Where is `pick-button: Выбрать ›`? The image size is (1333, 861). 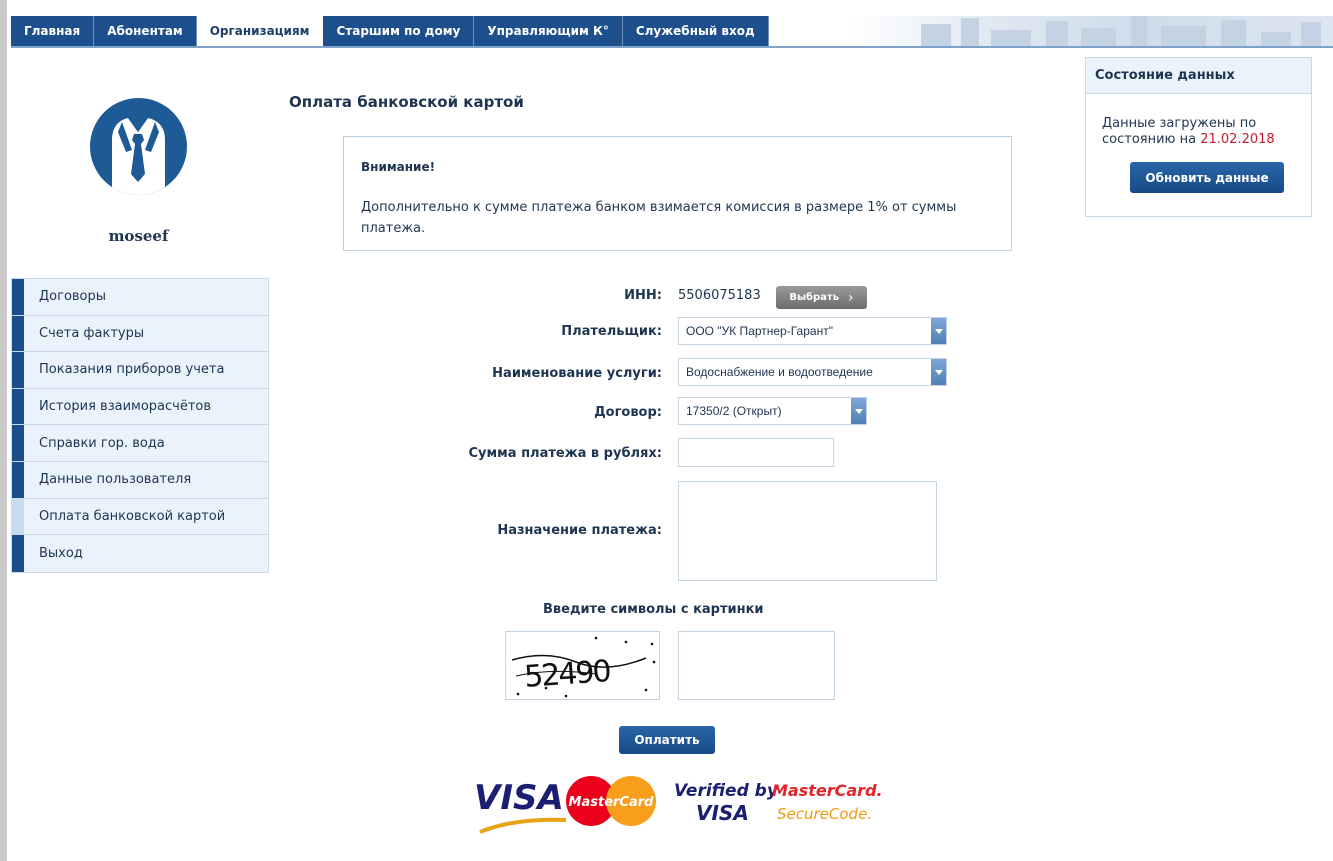 pick-button: Выбрать › is located at coordinates (821, 297).